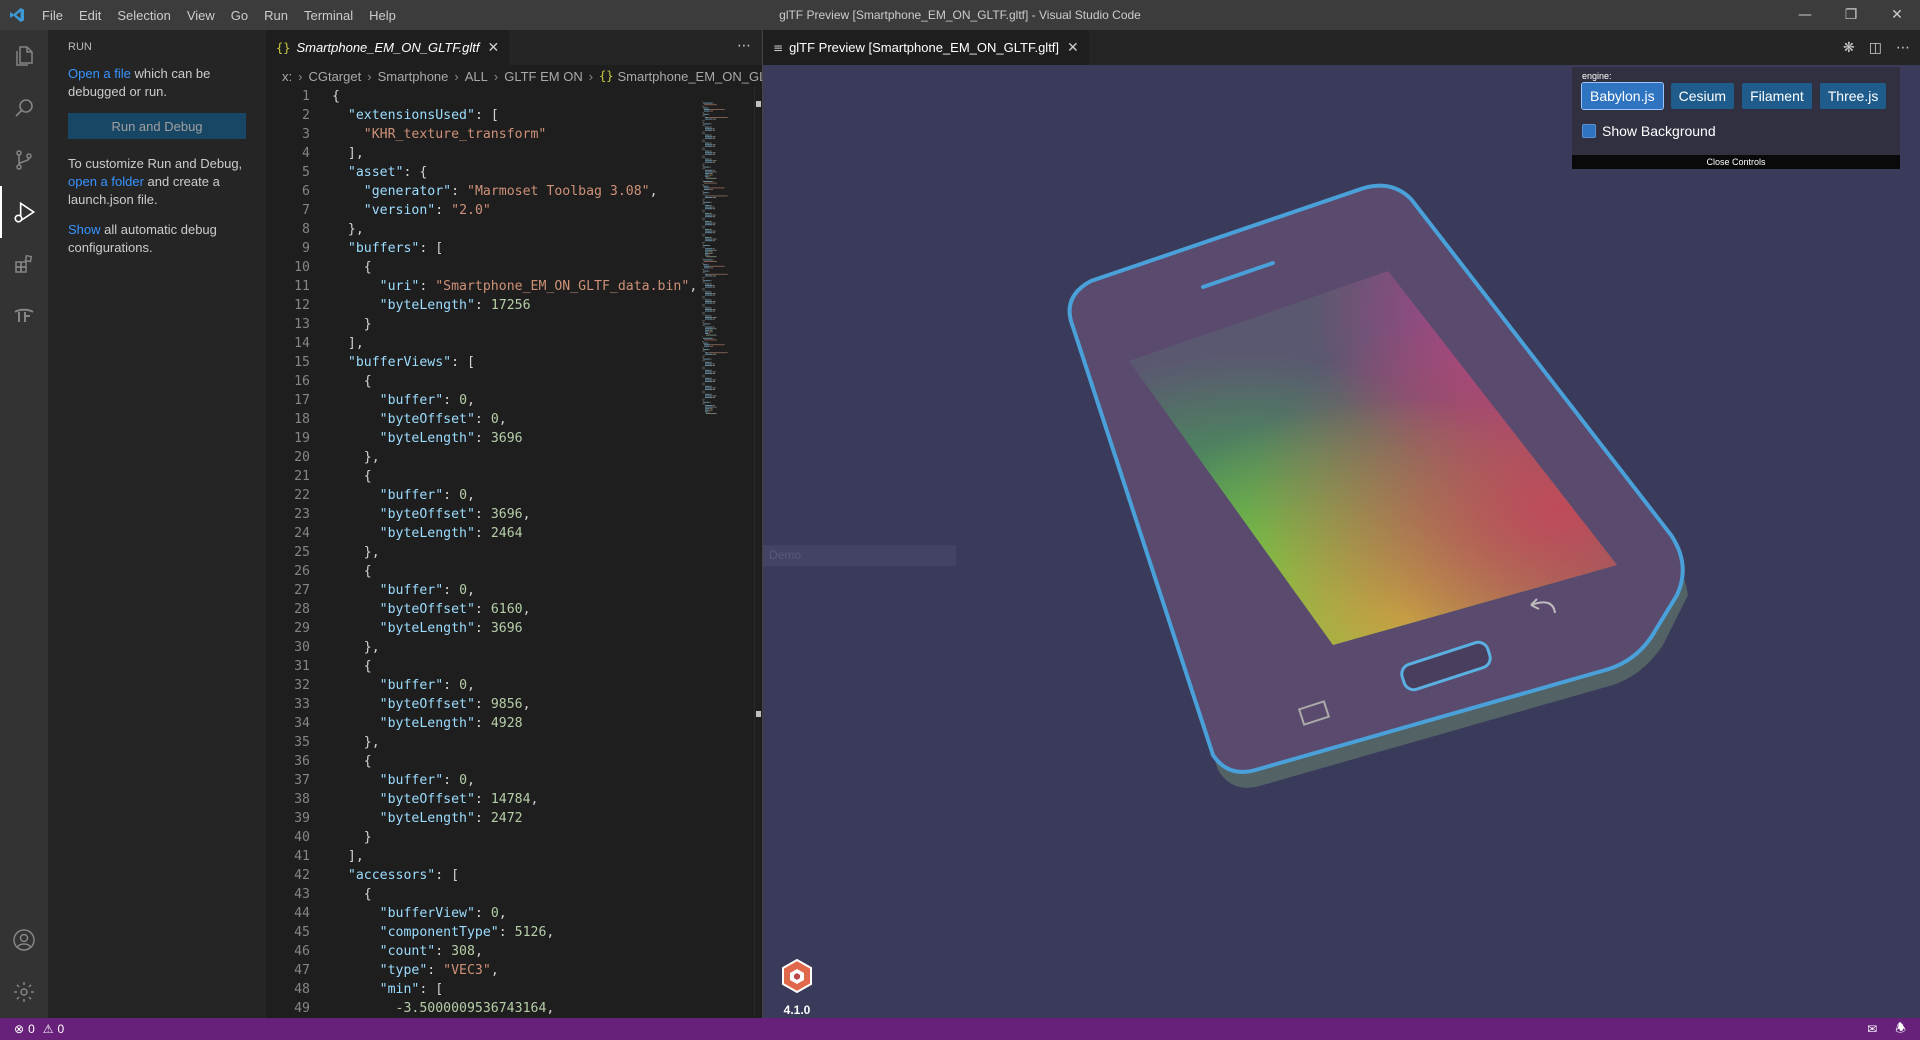 The image size is (1920, 1040). What do you see at coordinates (24, 212) in the screenshot?
I see `run-debug-icon` at bounding box center [24, 212].